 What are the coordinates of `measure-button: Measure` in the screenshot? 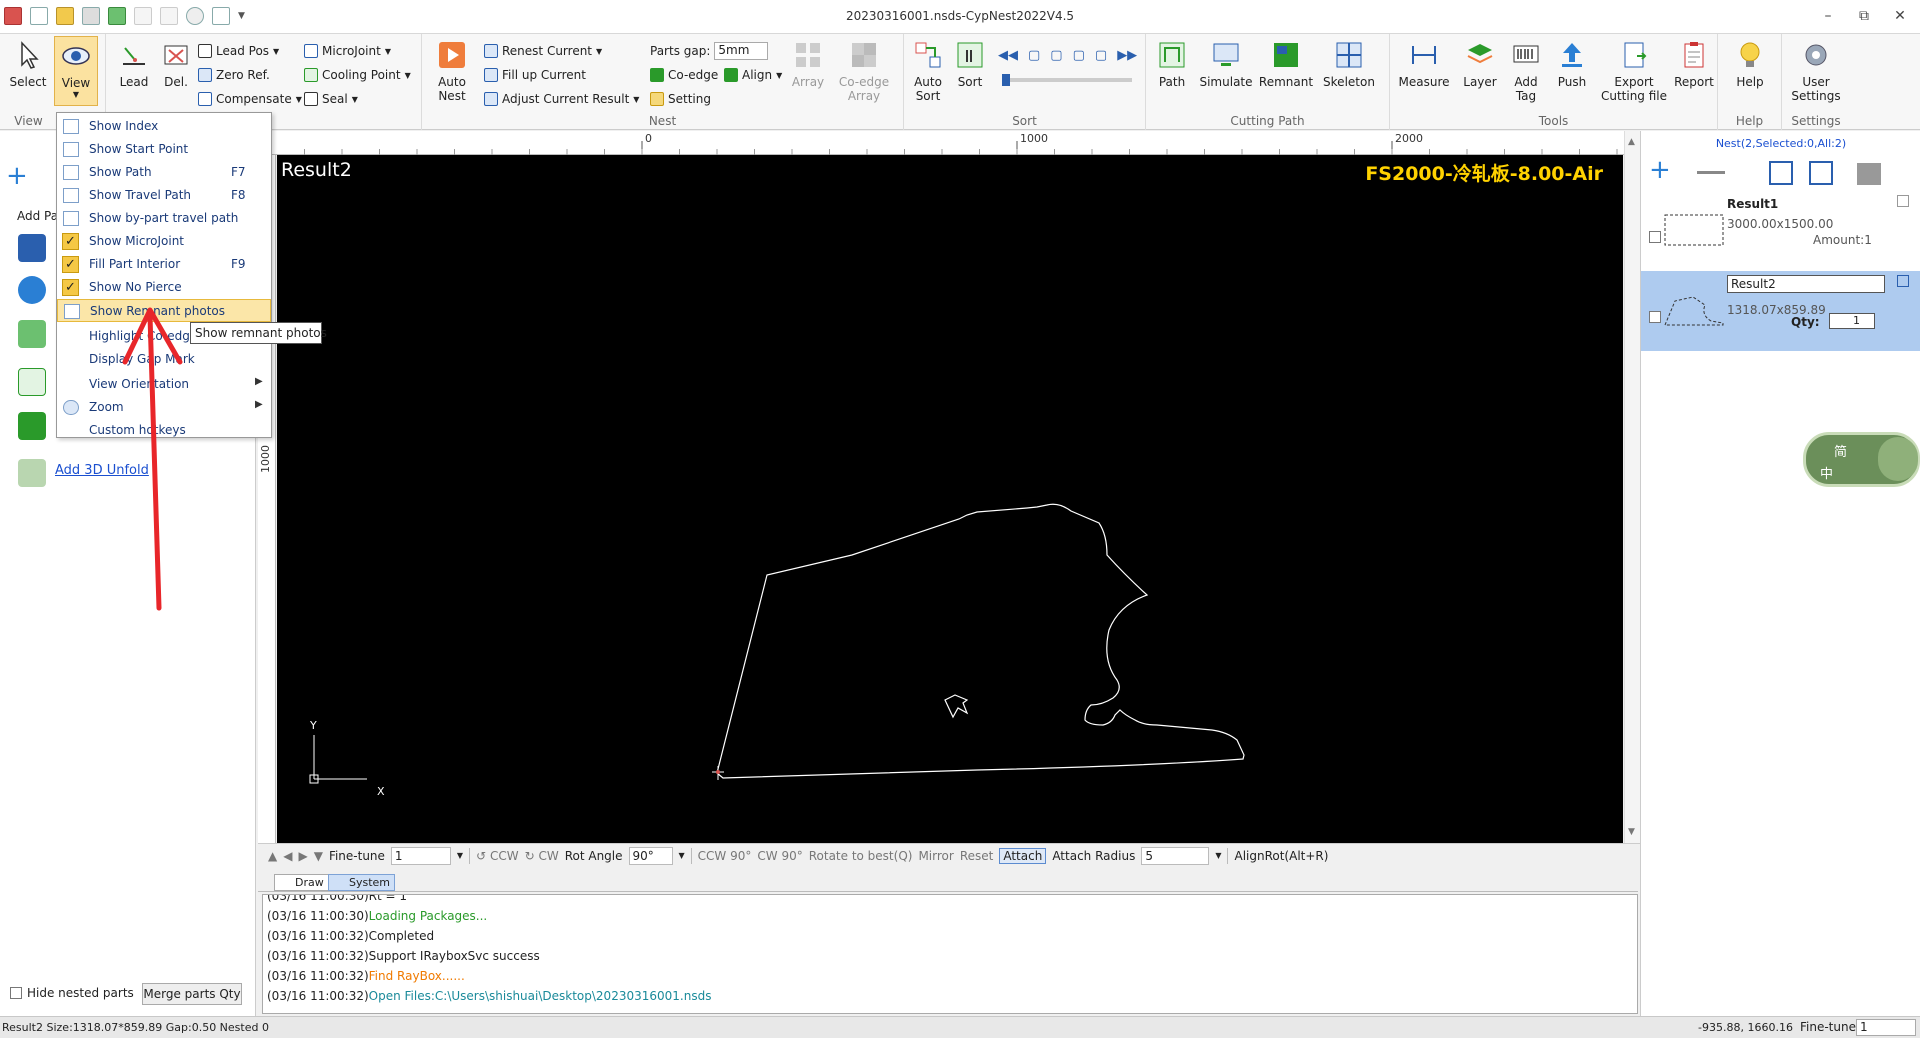 It's located at (1424, 64).